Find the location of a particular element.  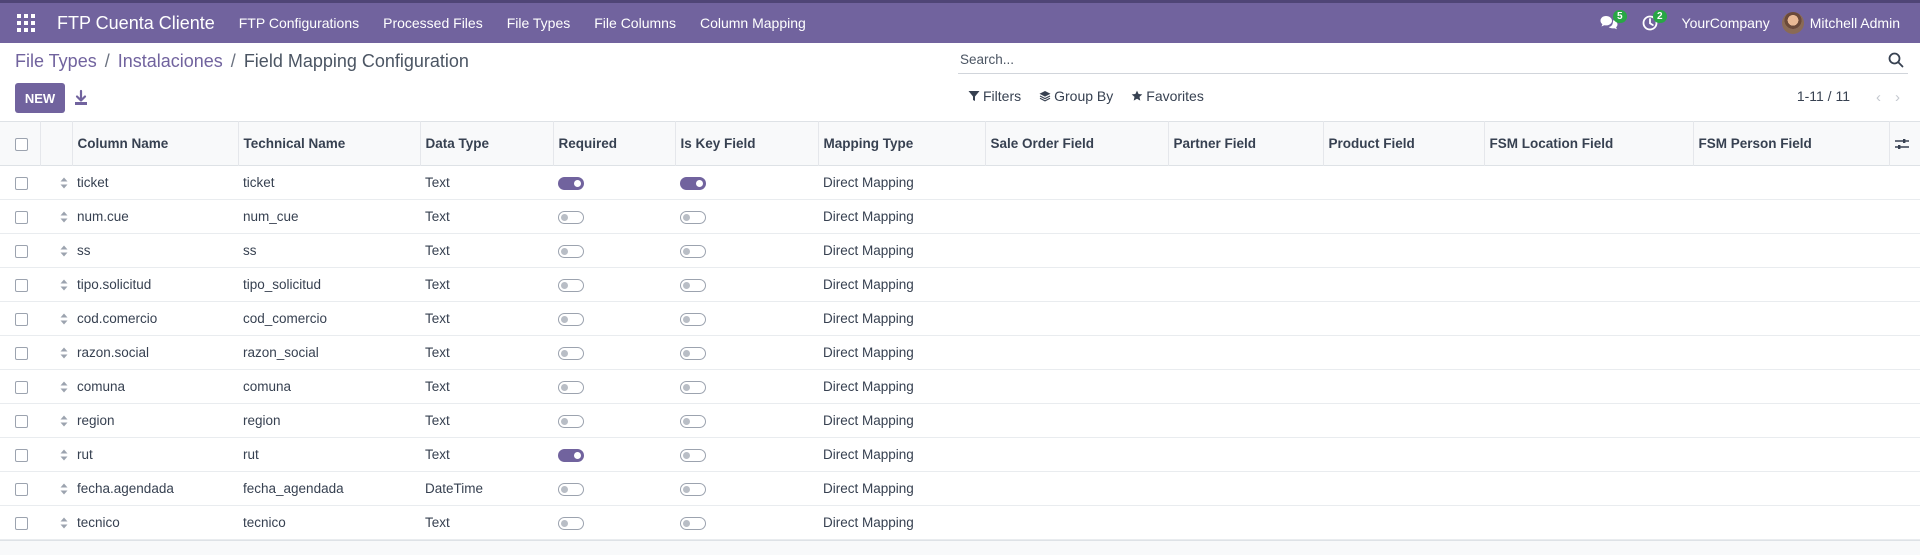

col-header-data-type: Data Type is located at coordinates (487, 143).